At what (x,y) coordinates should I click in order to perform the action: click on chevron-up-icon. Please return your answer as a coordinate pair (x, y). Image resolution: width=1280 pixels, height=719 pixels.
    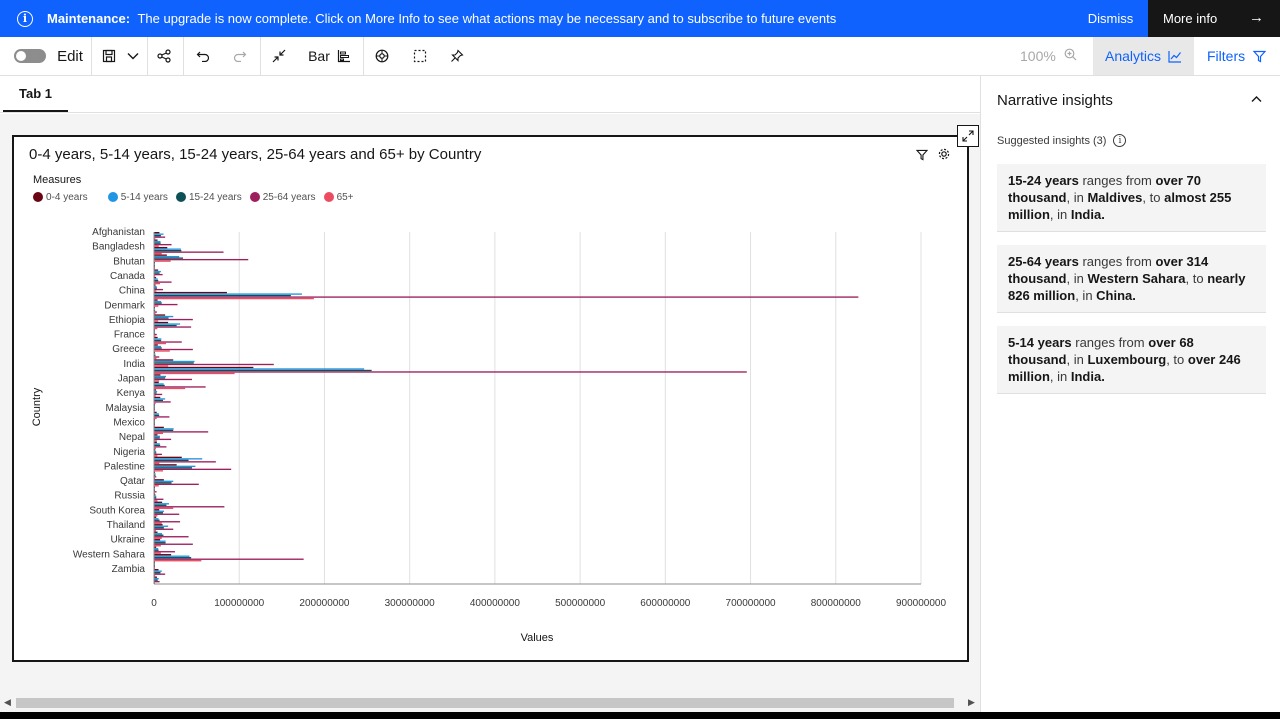
    Looking at the image, I should click on (1256, 99).